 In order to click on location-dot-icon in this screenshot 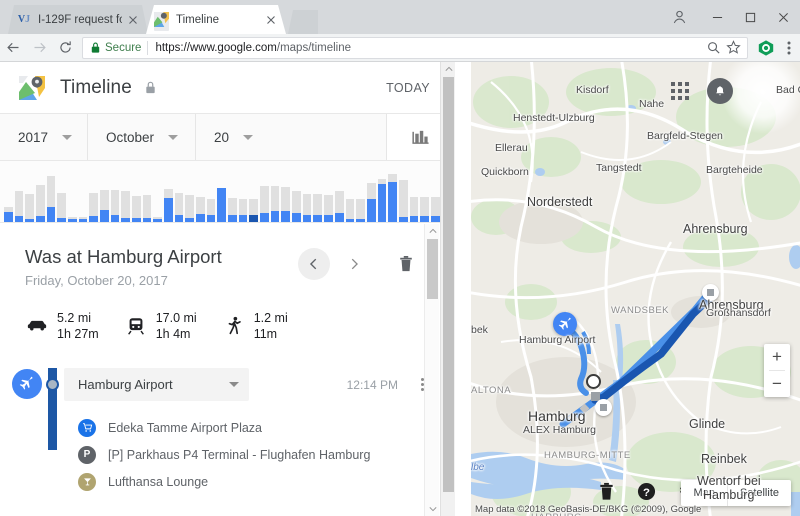, I will do `click(593, 381)`.